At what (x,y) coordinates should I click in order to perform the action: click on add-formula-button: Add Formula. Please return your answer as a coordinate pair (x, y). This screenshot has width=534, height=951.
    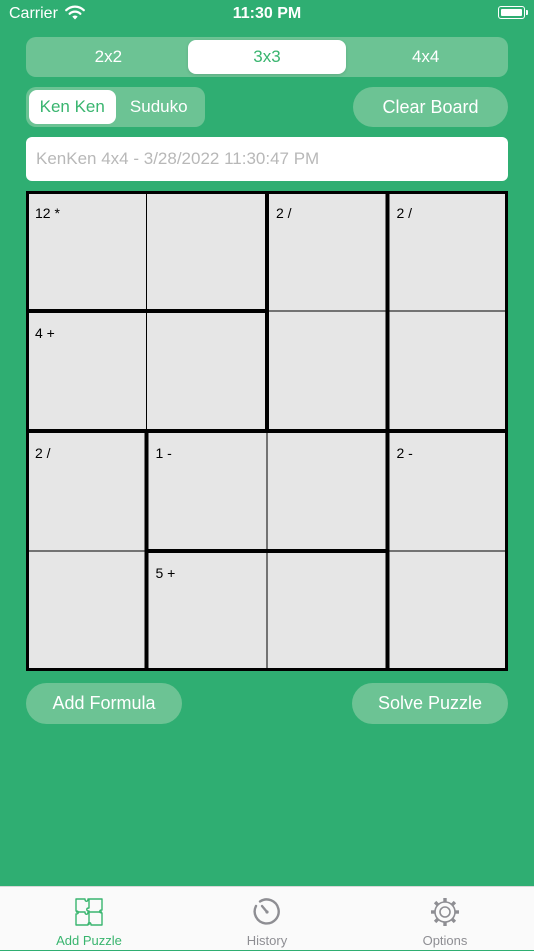
    Looking at the image, I should click on (104, 703).